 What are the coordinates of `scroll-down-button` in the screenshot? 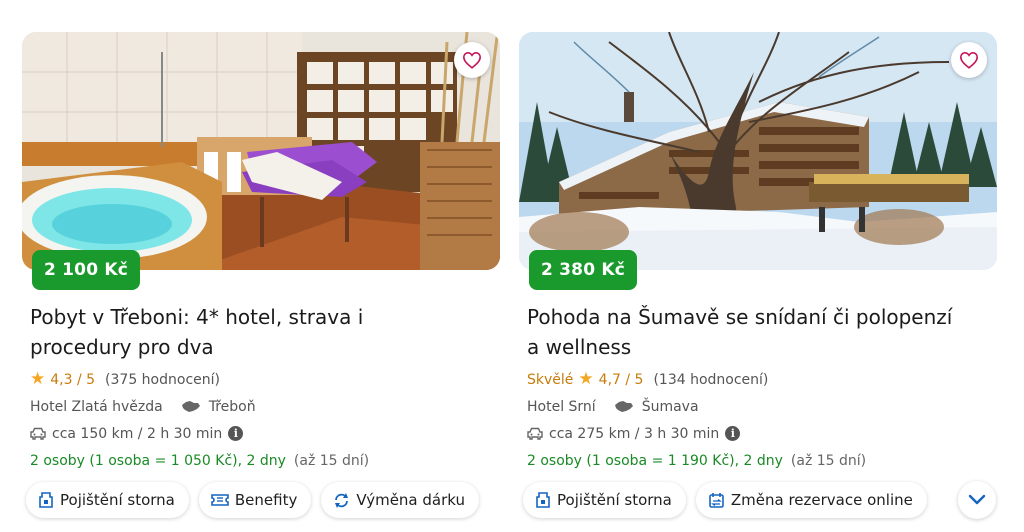 It's located at (977, 500).